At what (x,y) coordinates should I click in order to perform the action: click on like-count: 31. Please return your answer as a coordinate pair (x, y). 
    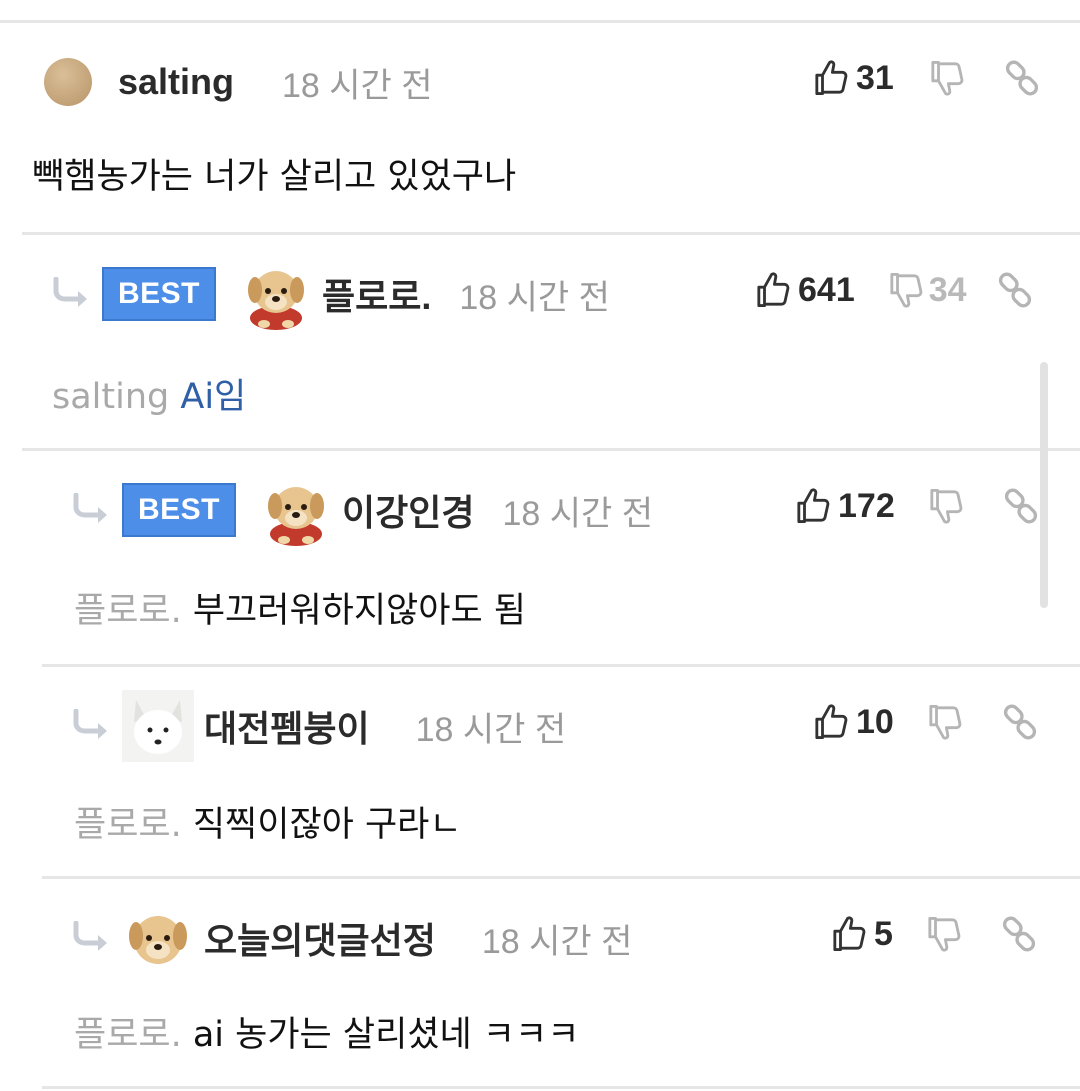
    Looking at the image, I should click on (875, 77).